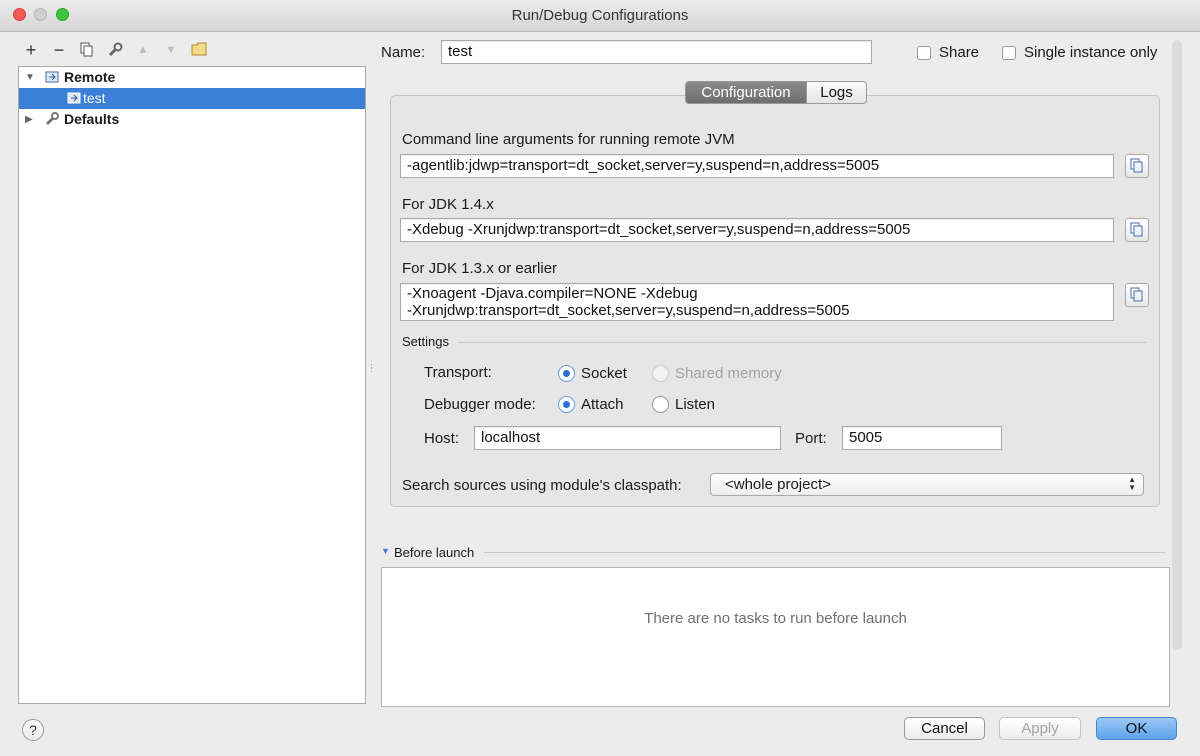 The height and width of the screenshot is (756, 1200). What do you see at coordinates (728, 373) in the screenshot?
I see `transport-shared-memory-label: Shared memory` at bounding box center [728, 373].